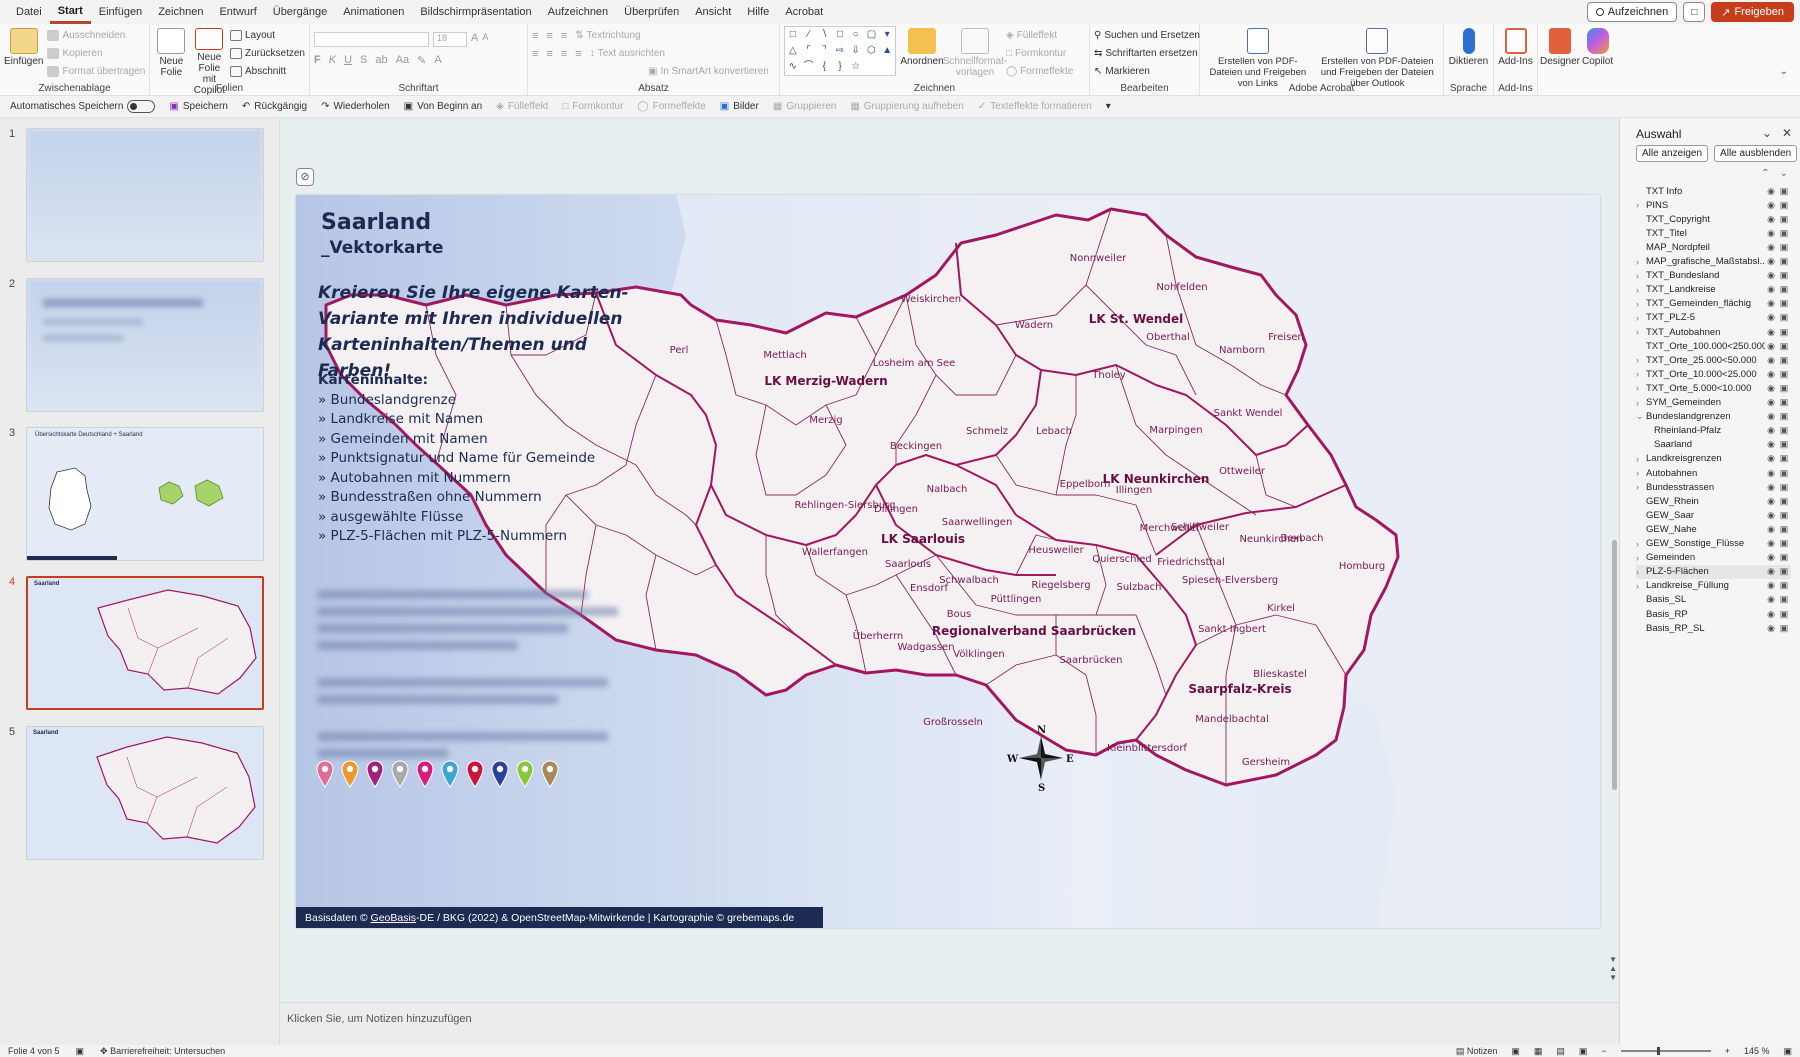 Image resolution: width=1800 pixels, height=1057 pixels. Describe the element at coordinates (1108, 106) in the screenshot. I see `qat-customize-button: ▾` at that location.